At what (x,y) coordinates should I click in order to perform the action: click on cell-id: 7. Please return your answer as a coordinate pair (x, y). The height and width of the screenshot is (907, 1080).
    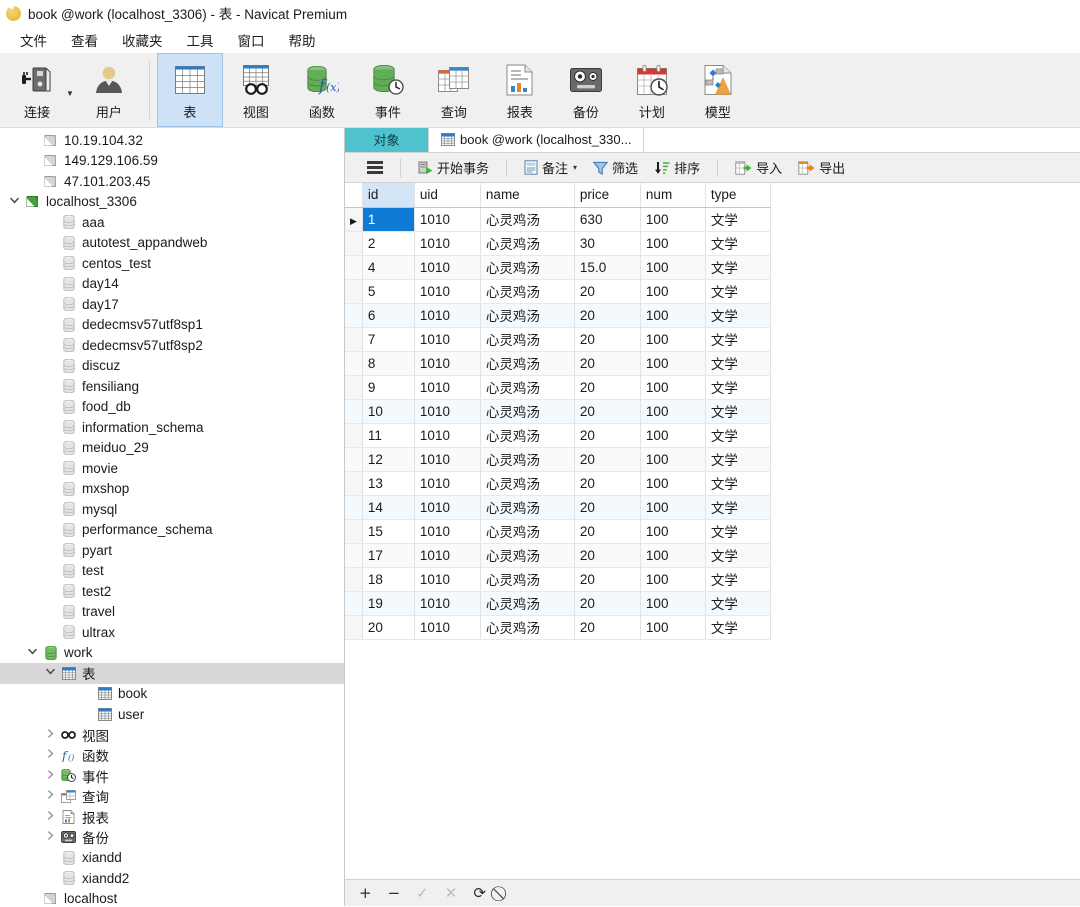
    Looking at the image, I should click on (388, 339).